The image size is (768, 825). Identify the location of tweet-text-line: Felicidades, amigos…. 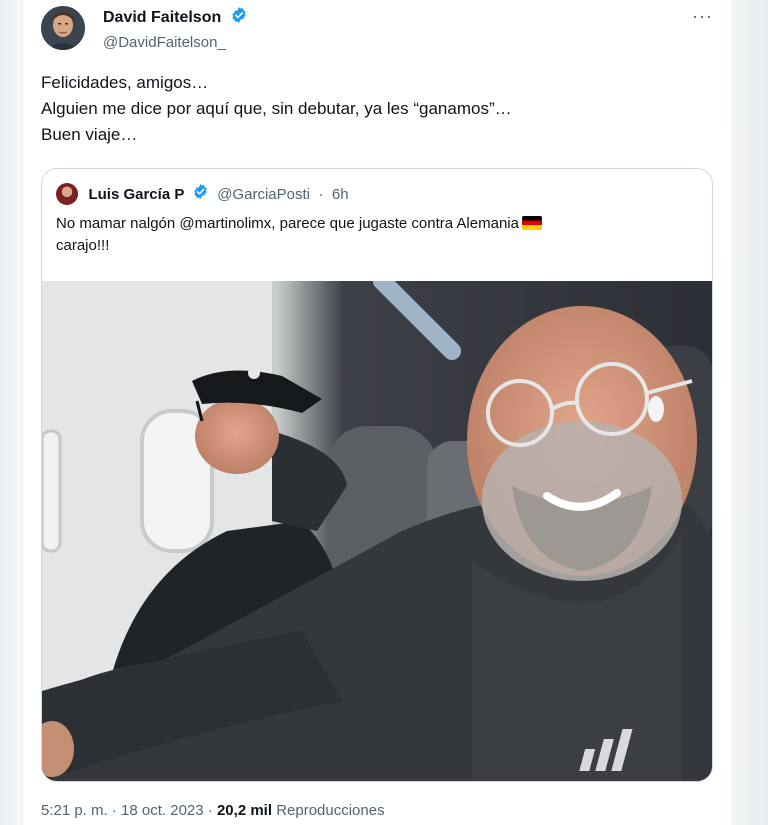
(125, 82).